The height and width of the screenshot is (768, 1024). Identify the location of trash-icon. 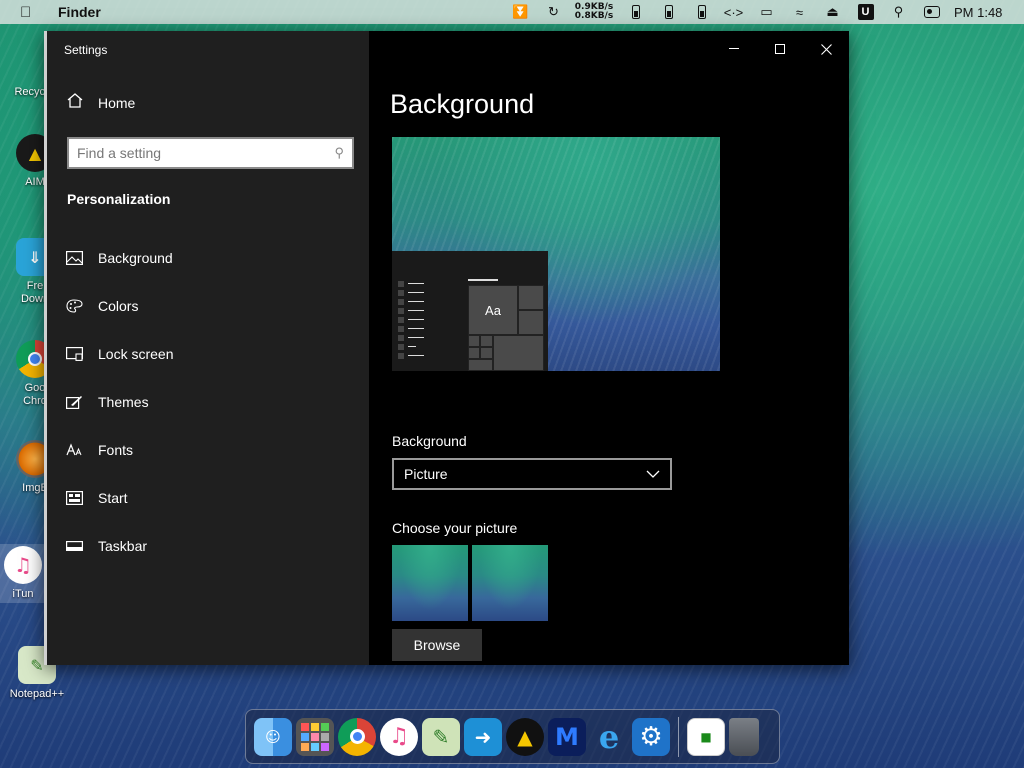
(744, 736).